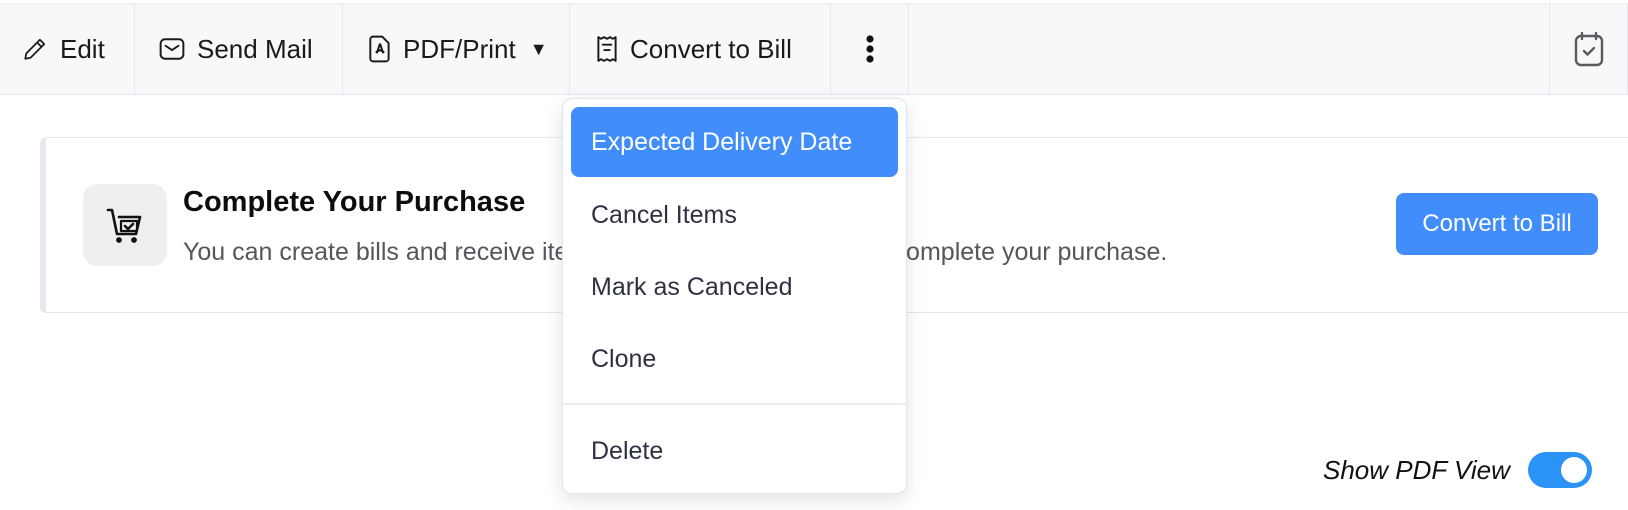 The image size is (1628, 510). I want to click on card-title: Complete Your Purchase, so click(354, 202).